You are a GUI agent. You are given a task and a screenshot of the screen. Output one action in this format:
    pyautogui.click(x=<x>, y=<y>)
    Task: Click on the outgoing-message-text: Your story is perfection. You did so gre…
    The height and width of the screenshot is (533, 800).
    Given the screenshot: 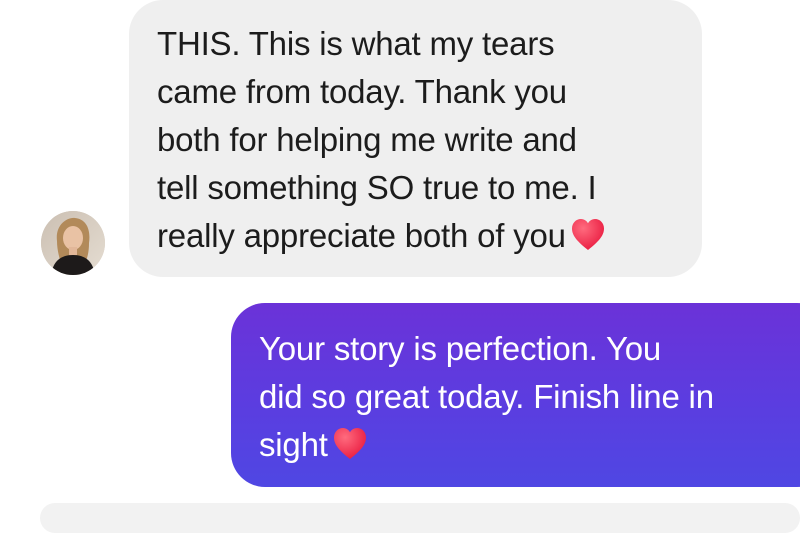 What is the action you would take?
    pyautogui.click(x=486, y=396)
    